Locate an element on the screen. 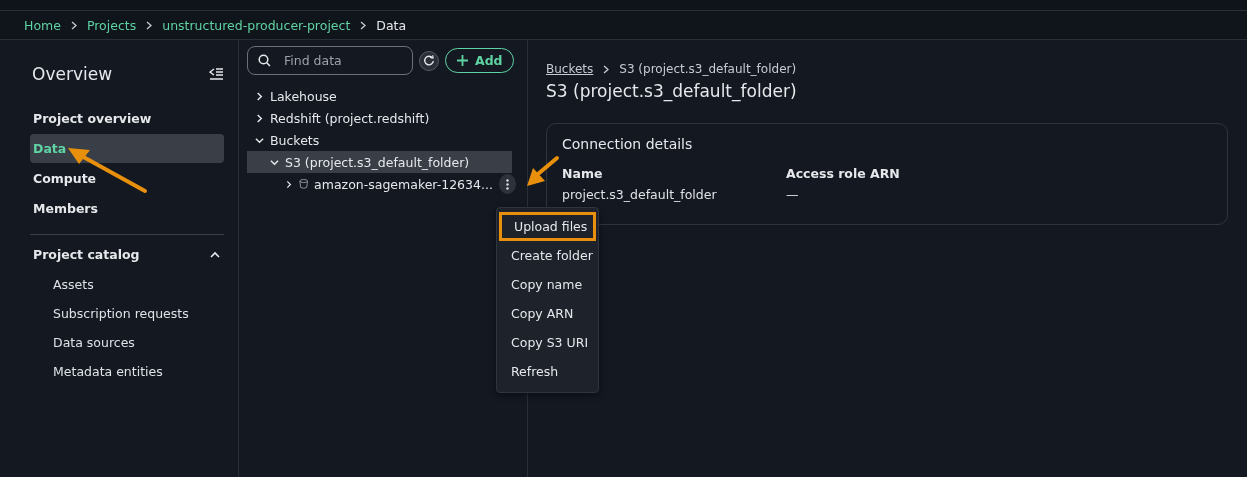  search-icon is located at coordinates (264, 60).